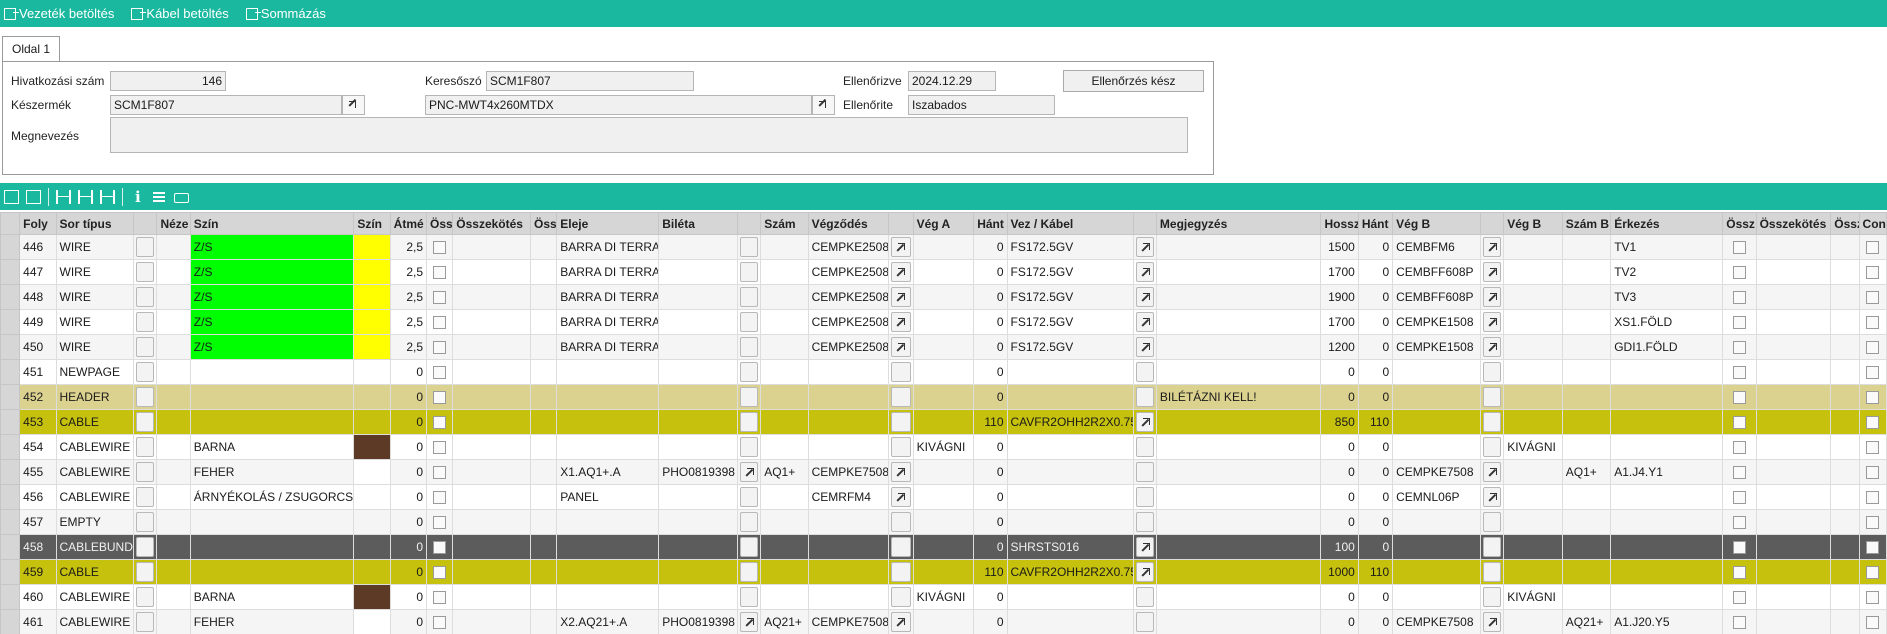 This screenshot has width=1887, height=634. What do you see at coordinates (1436, 472) in the screenshot?
I see `veg-b-cell: CEMPKE7508` at bounding box center [1436, 472].